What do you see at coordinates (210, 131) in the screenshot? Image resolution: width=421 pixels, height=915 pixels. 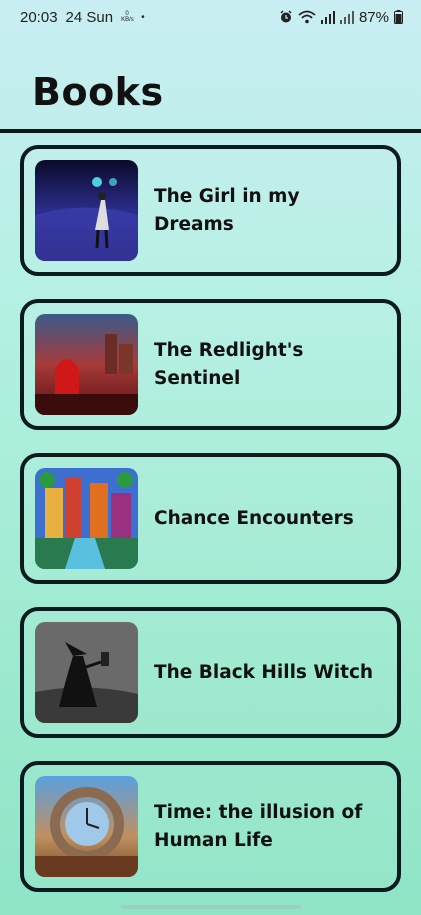 I see `title-divider` at bounding box center [210, 131].